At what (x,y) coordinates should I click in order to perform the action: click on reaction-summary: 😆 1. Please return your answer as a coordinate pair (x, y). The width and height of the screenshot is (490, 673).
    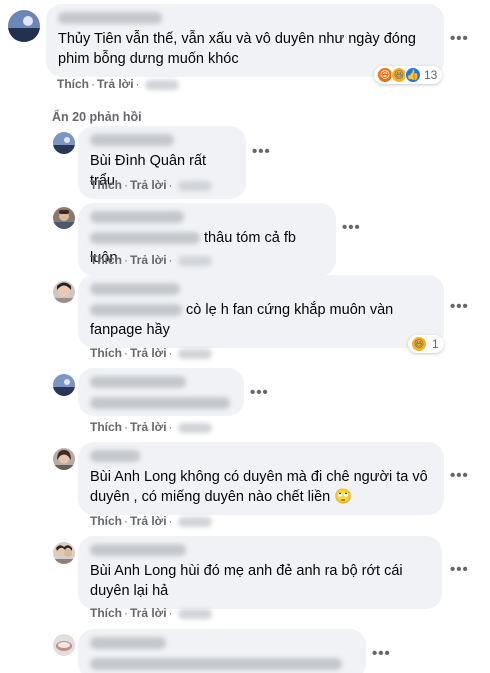
    Looking at the image, I should click on (426, 344).